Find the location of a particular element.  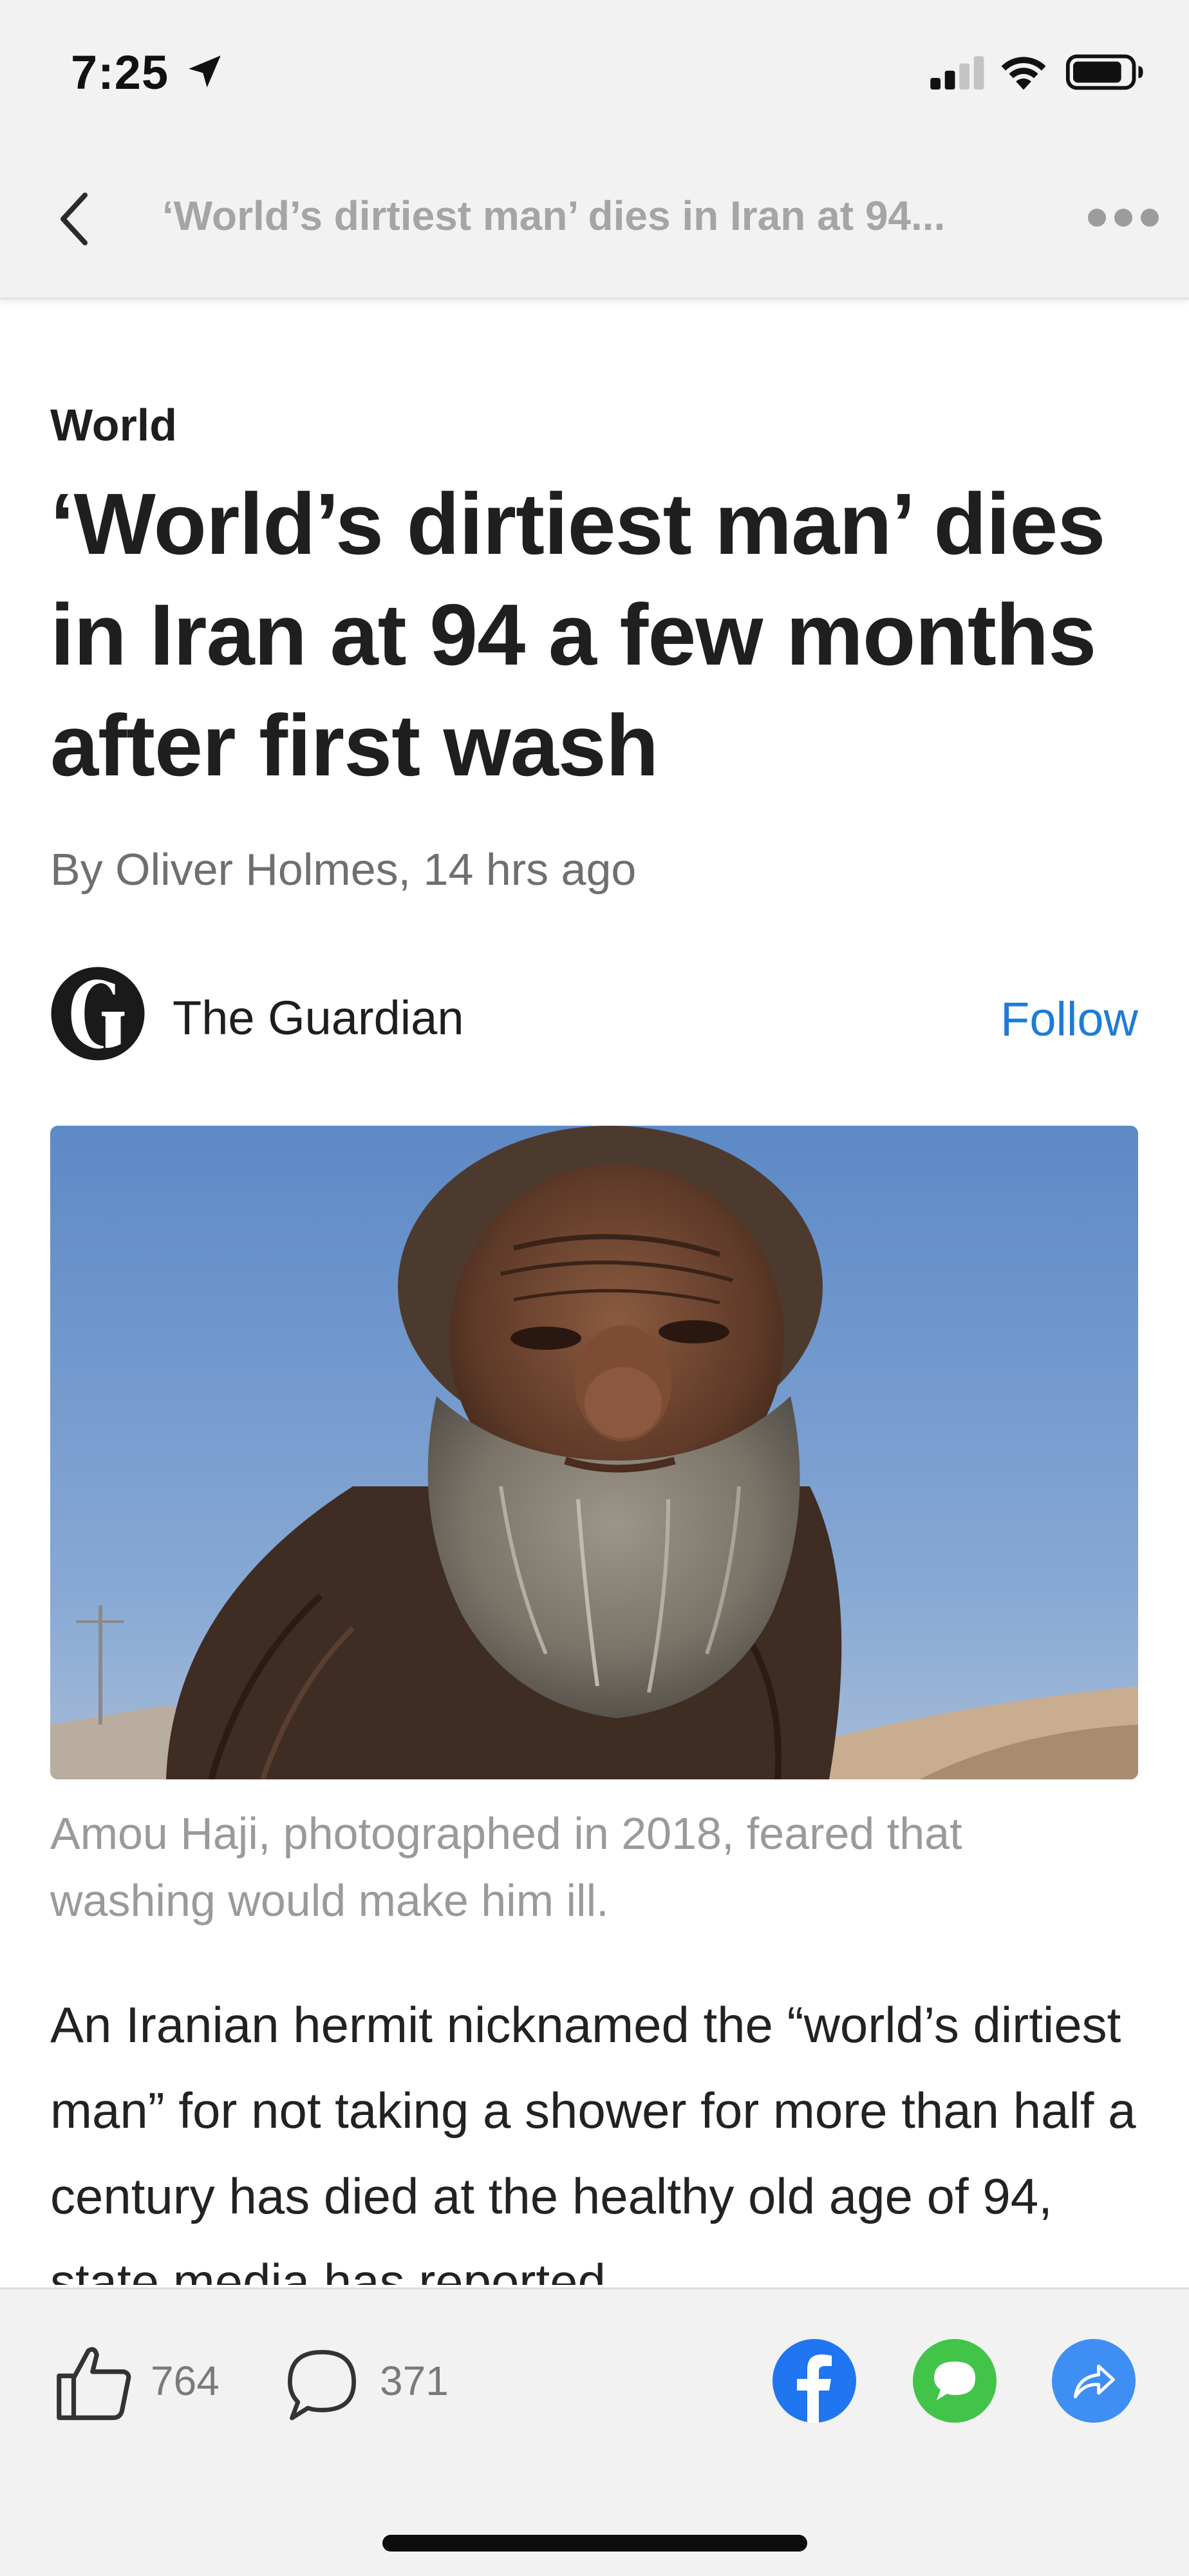

share-forward-button is located at coordinates (1094, 2381).